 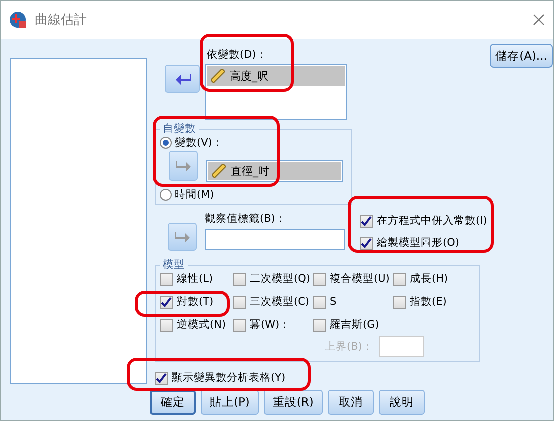 I want to click on field-label: 上界(B)：, so click(x=349, y=347).